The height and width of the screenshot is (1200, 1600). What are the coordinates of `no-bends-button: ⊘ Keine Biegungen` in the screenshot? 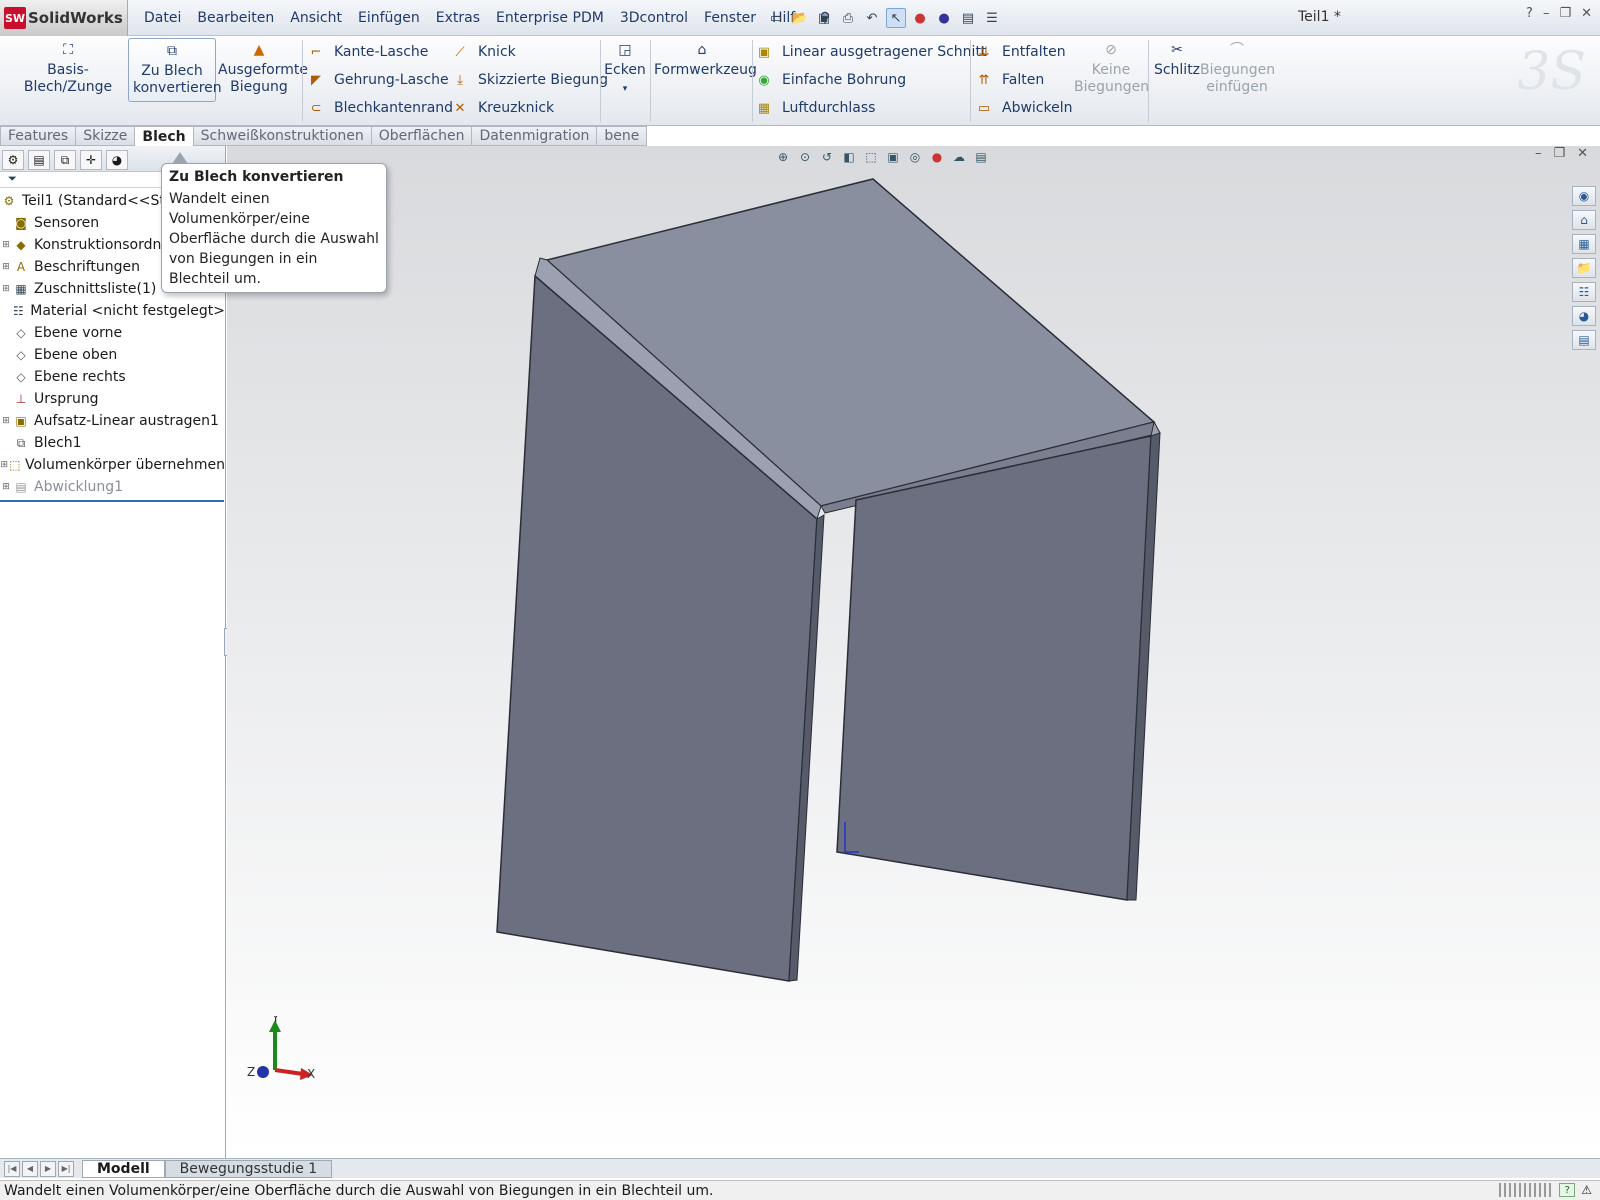 It's located at (1111, 69).